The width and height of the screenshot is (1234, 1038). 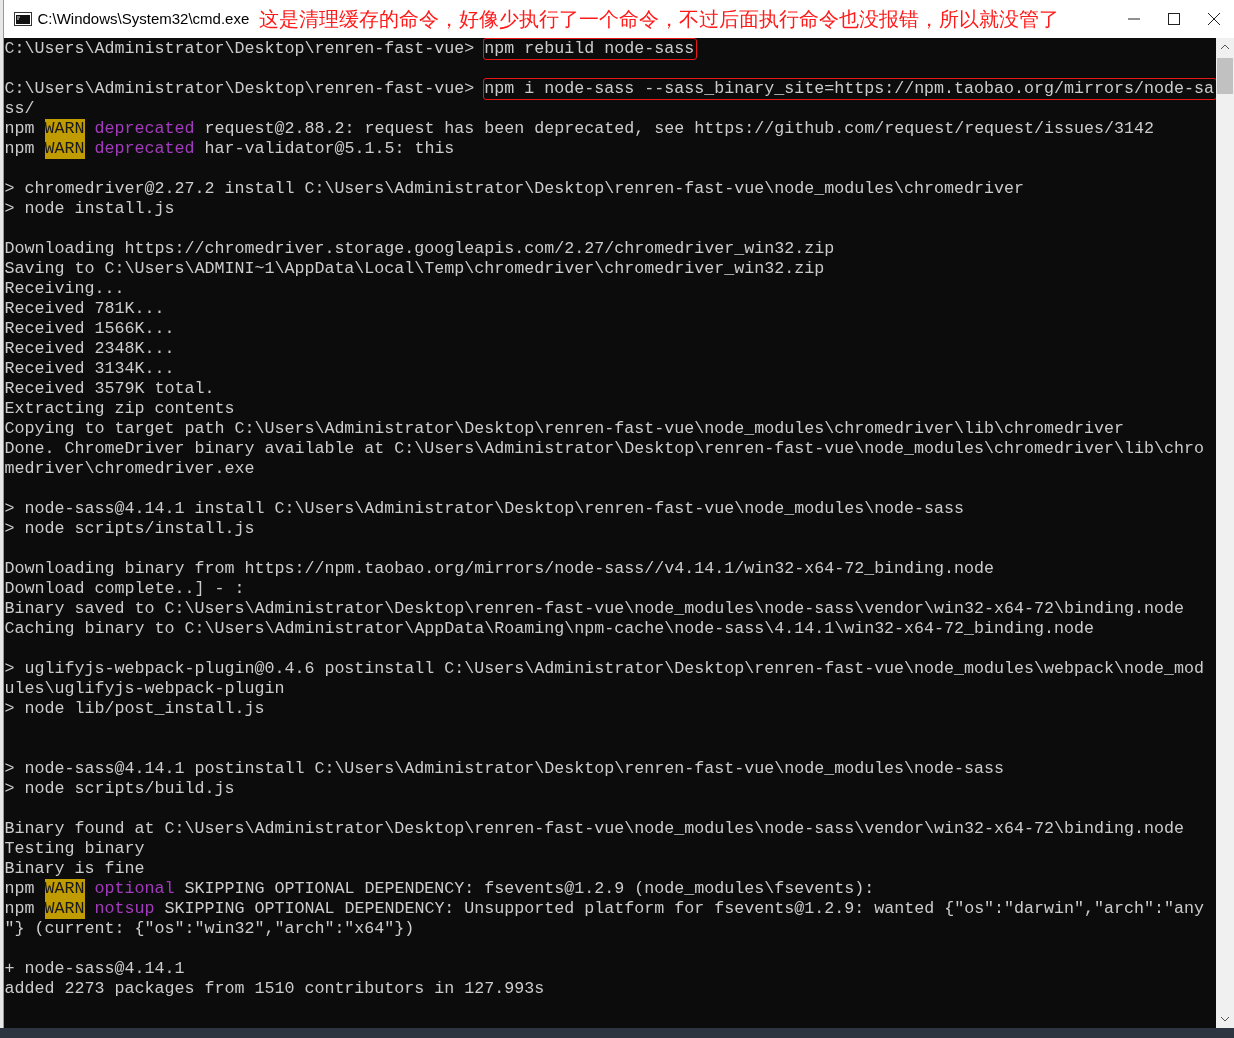 I want to click on console-text: Downloading binary from https://npm.taobao.org/mirrors/node-sass//v4.14.1/win32-x64-72_binding.node, so click(x=499, y=569).